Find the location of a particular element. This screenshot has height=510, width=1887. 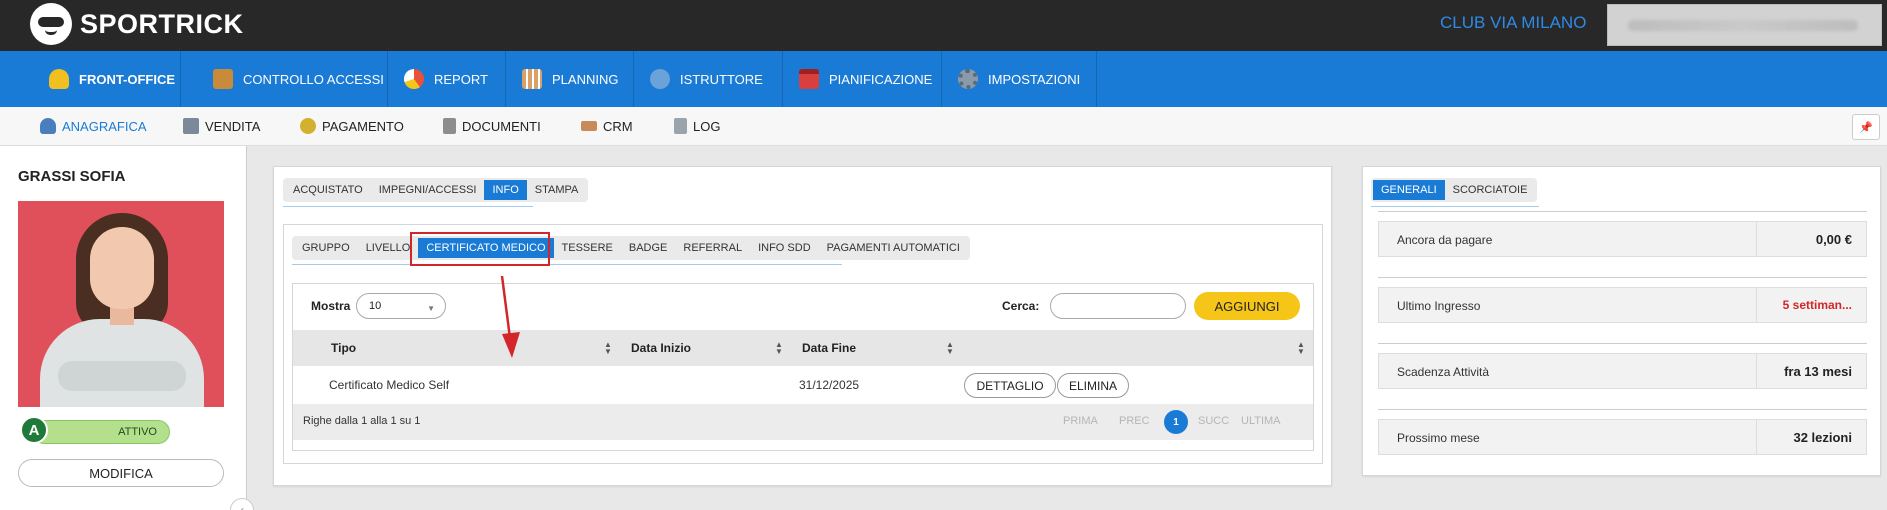

account-email-redacted is located at coordinates (1743, 25).